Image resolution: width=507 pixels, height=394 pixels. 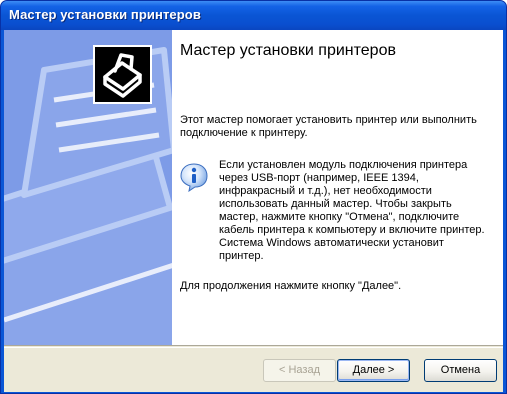 What do you see at coordinates (253, 347) in the screenshot?
I see `footer-divider` at bounding box center [253, 347].